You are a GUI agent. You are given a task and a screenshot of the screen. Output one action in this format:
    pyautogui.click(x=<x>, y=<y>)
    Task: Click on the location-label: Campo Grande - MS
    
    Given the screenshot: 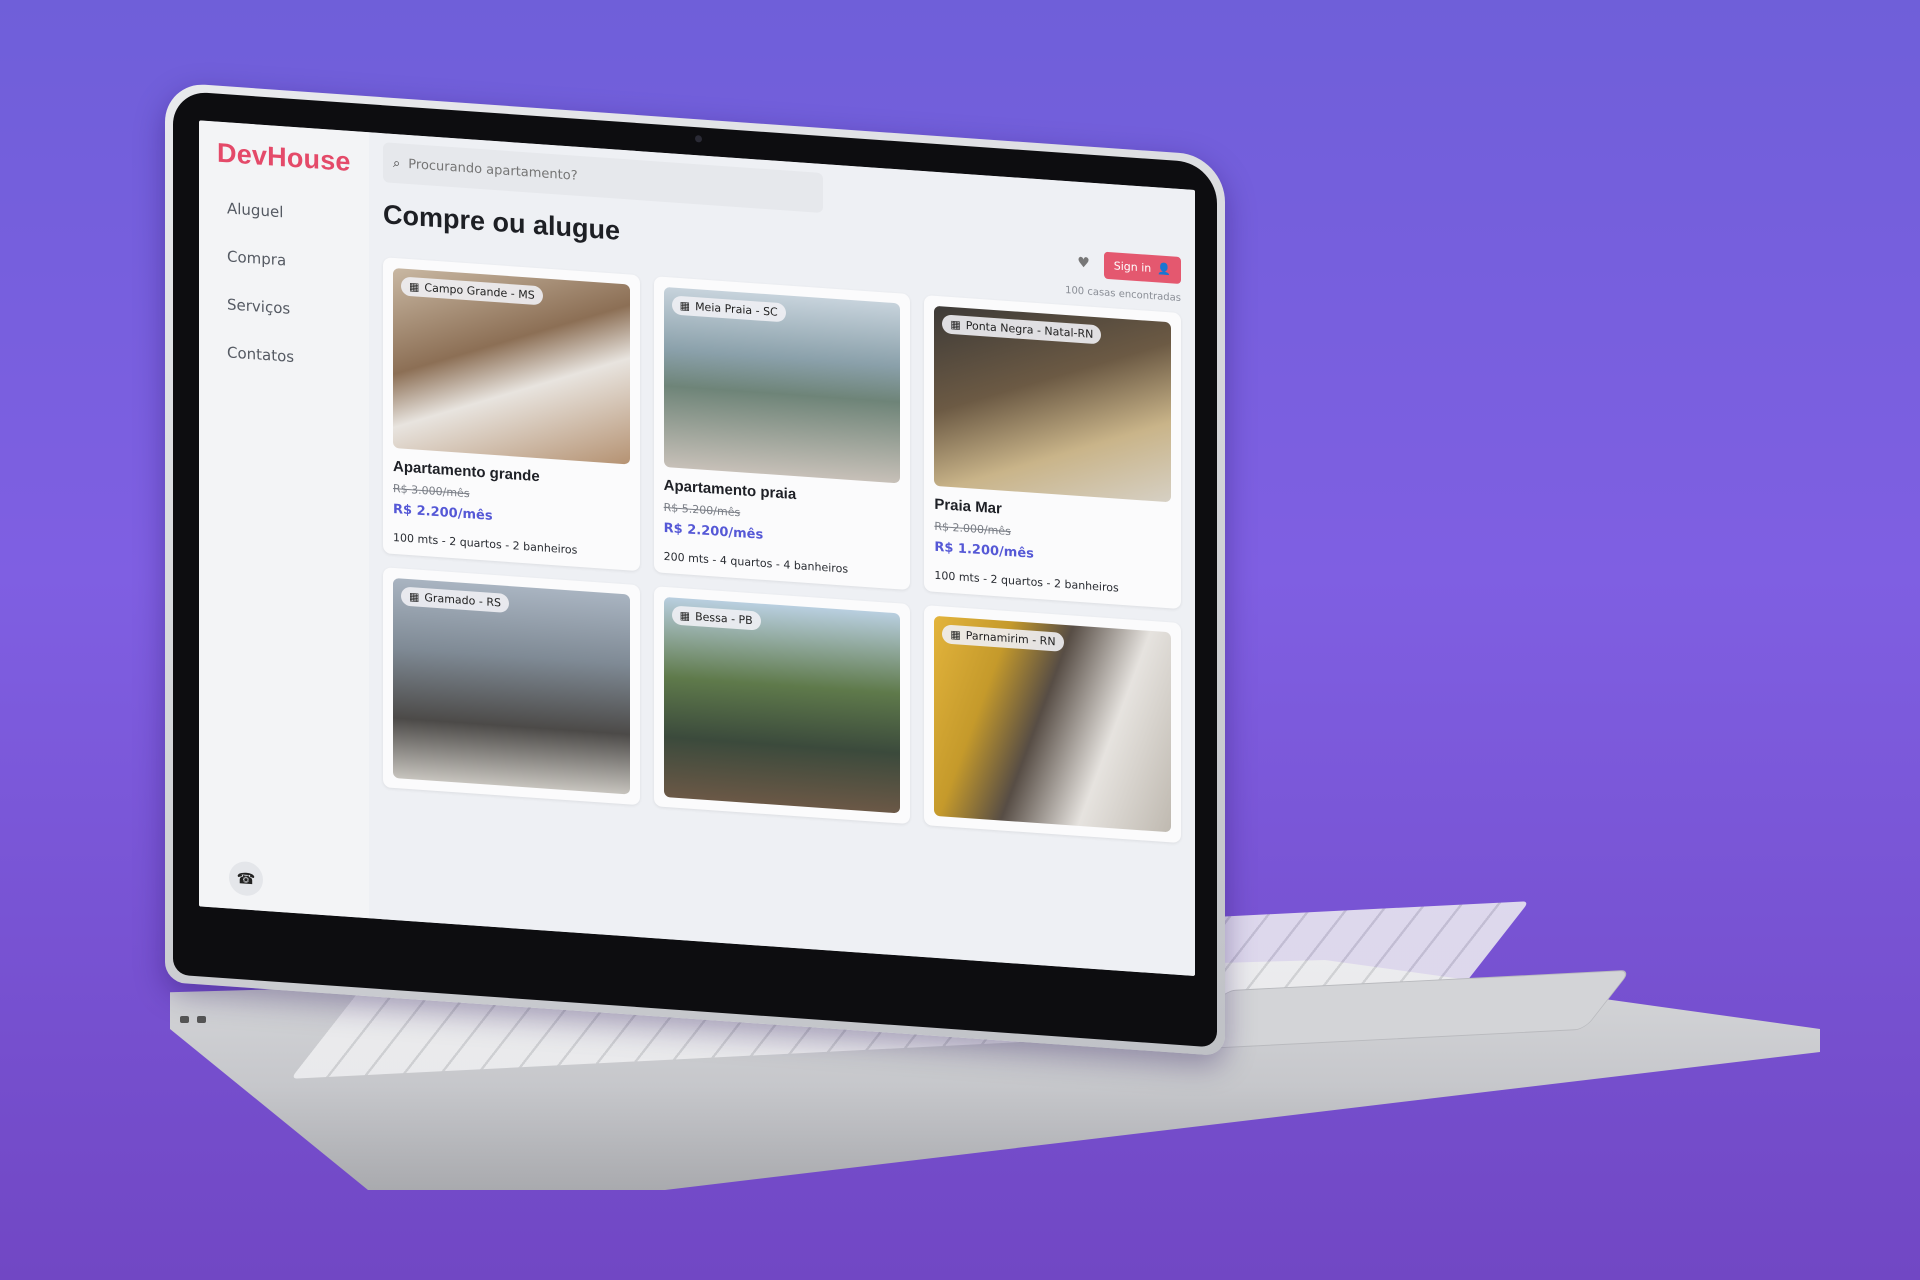 What is the action you would take?
    pyautogui.click(x=479, y=291)
    